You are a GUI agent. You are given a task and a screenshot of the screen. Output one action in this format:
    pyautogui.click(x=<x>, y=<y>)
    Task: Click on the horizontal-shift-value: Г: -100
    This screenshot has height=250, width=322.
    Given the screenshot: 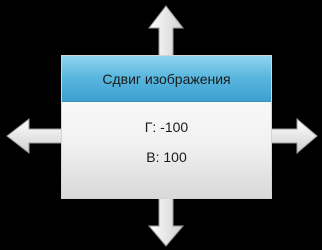 What is the action you would take?
    pyautogui.click(x=166, y=127)
    